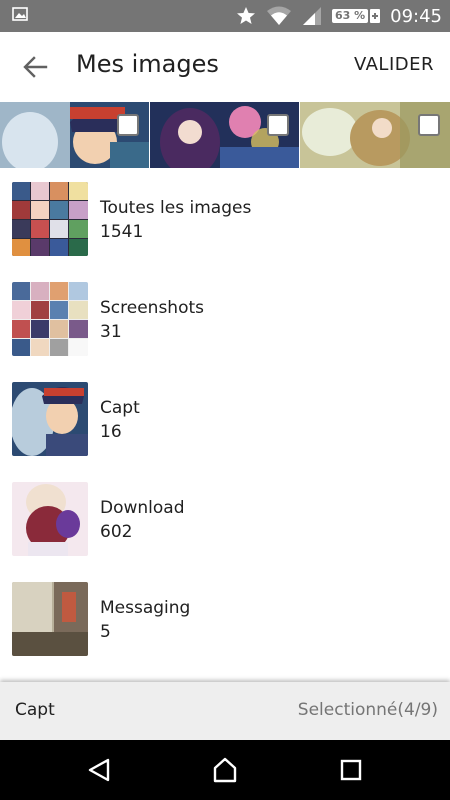 This screenshot has height=800, width=450. I want to click on album-item: Screenshots 31, so click(225, 318).